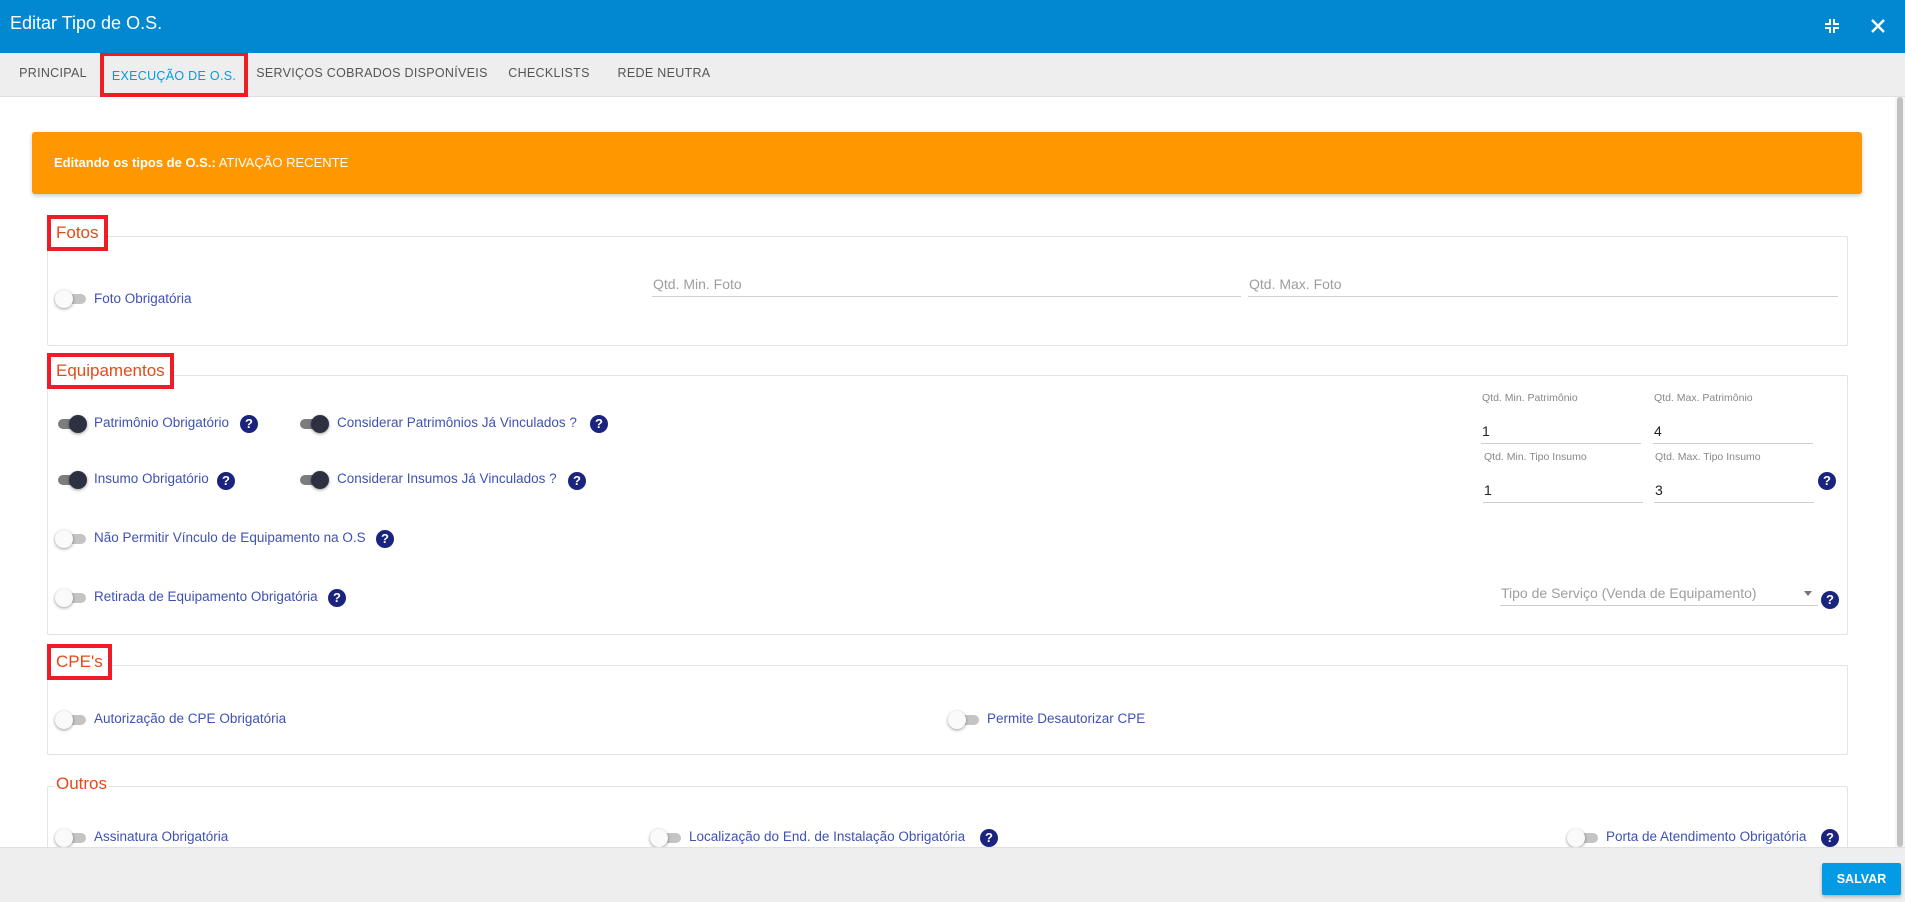 The height and width of the screenshot is (902, 1905). Describe the element at coordinates (1706, 836) in the screenshot. I see `porta-atendimento-label: Porta de Atendimento Obrigatória` at that location.